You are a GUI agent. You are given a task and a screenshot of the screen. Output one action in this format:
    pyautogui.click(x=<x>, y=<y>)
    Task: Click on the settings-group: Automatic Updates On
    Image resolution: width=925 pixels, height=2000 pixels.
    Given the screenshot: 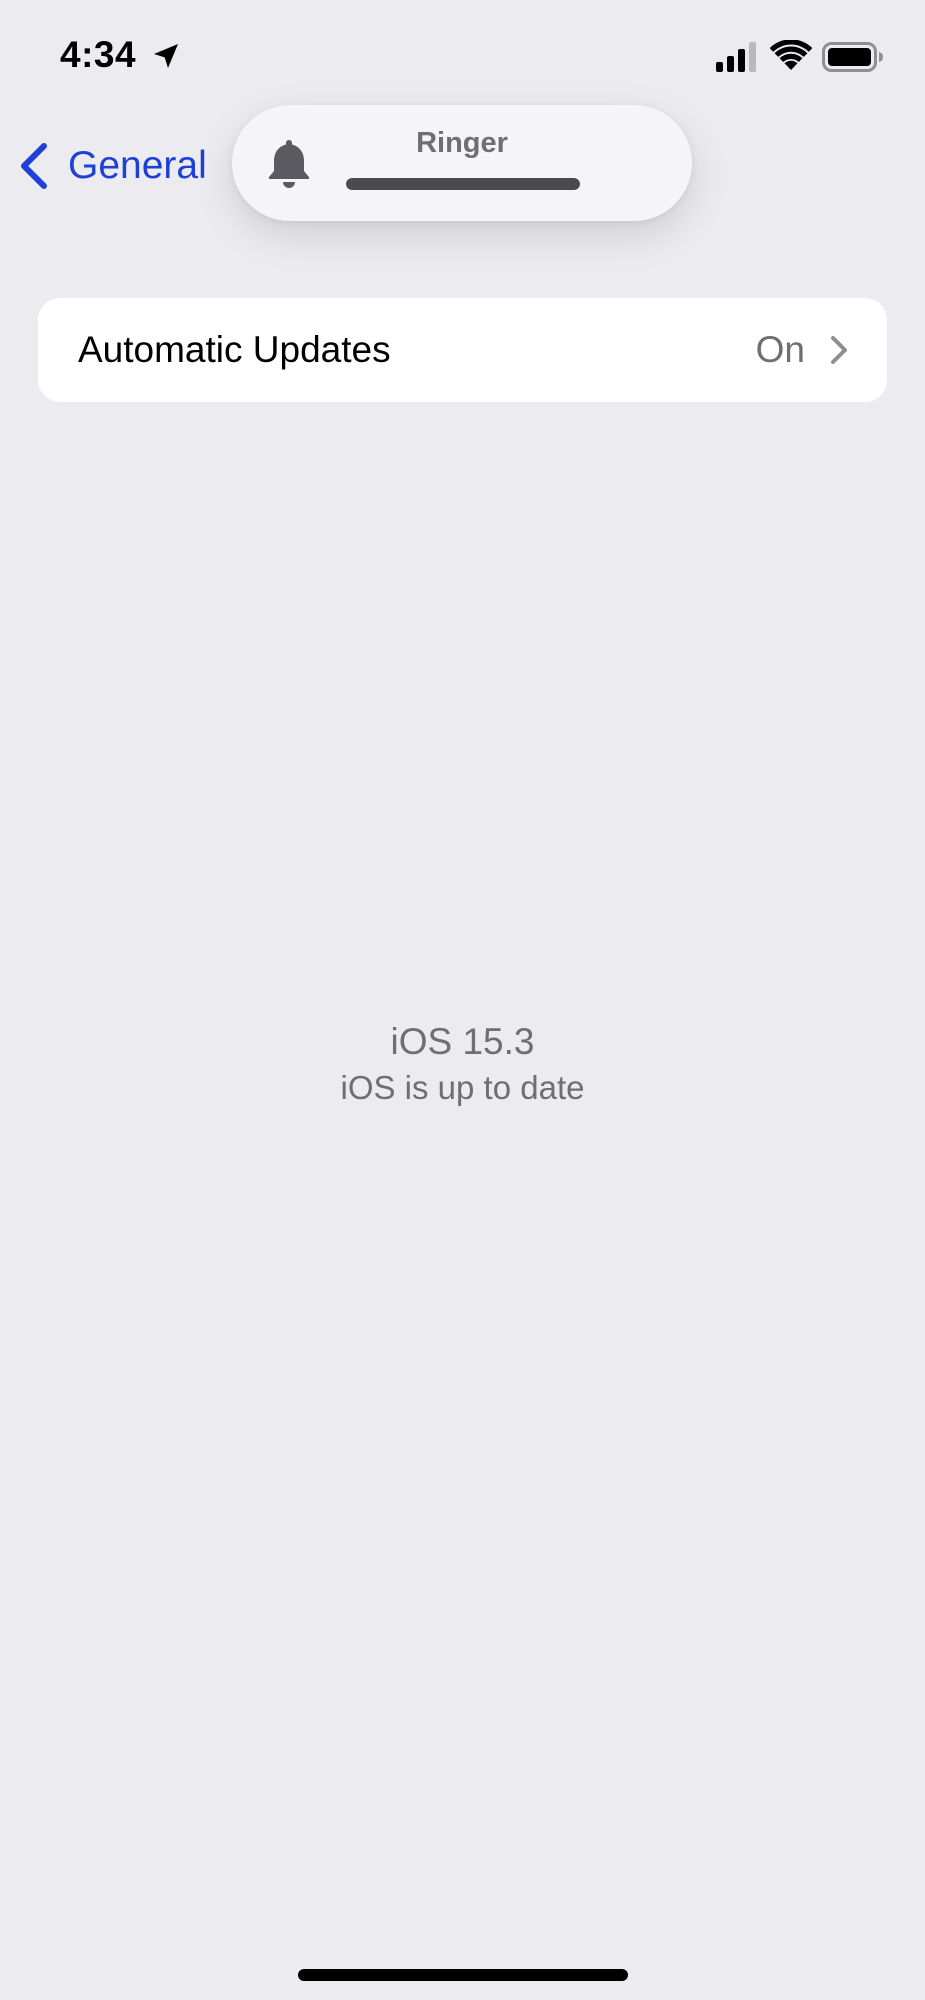 What is the action you would take?
    pyautogui.click(x=462, y=350)
    